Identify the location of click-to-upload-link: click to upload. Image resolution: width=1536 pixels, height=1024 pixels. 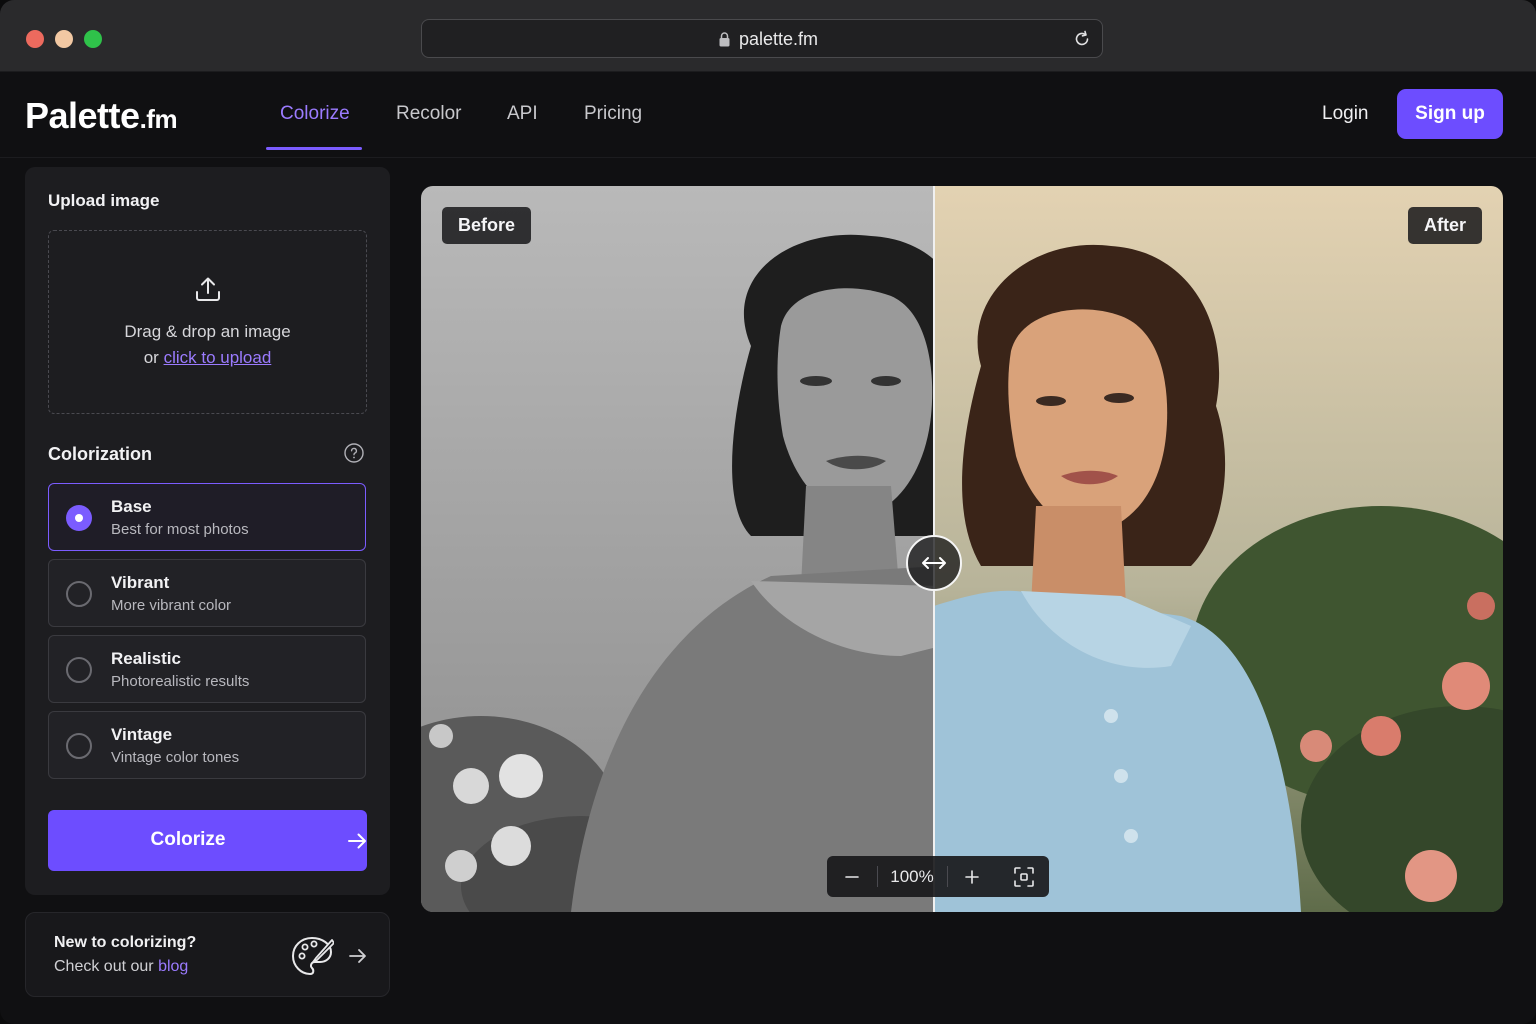
(218, 357).